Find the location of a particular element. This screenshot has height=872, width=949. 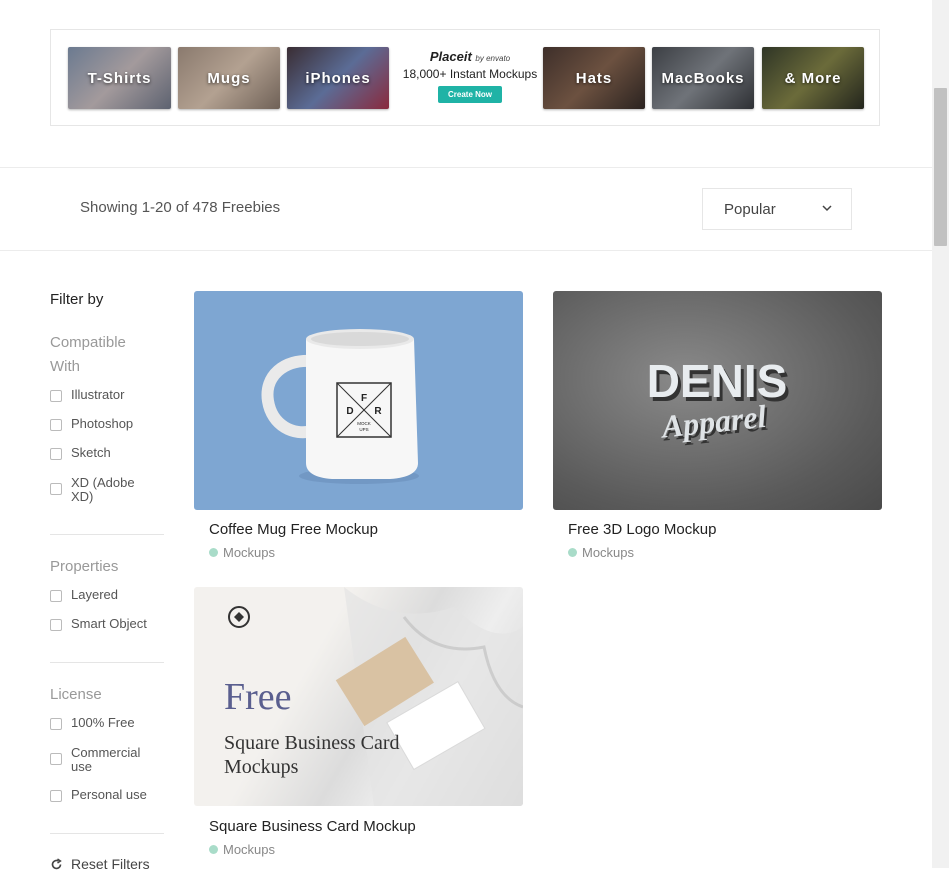

scrollbar is located at coordinates (940, 434).